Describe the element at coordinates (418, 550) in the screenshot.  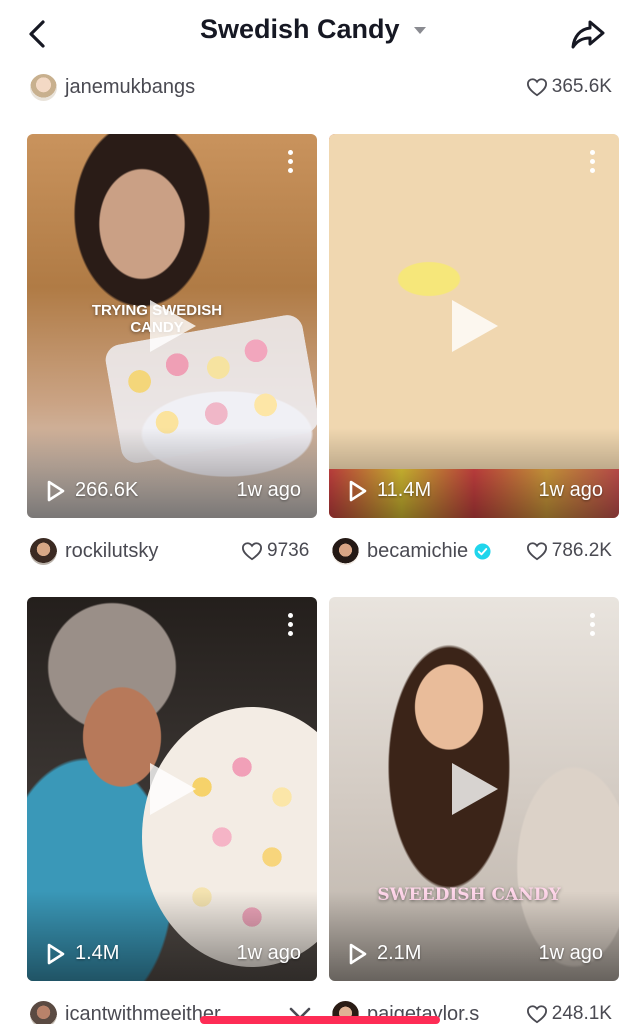
I see `username: becamichie` at that location.